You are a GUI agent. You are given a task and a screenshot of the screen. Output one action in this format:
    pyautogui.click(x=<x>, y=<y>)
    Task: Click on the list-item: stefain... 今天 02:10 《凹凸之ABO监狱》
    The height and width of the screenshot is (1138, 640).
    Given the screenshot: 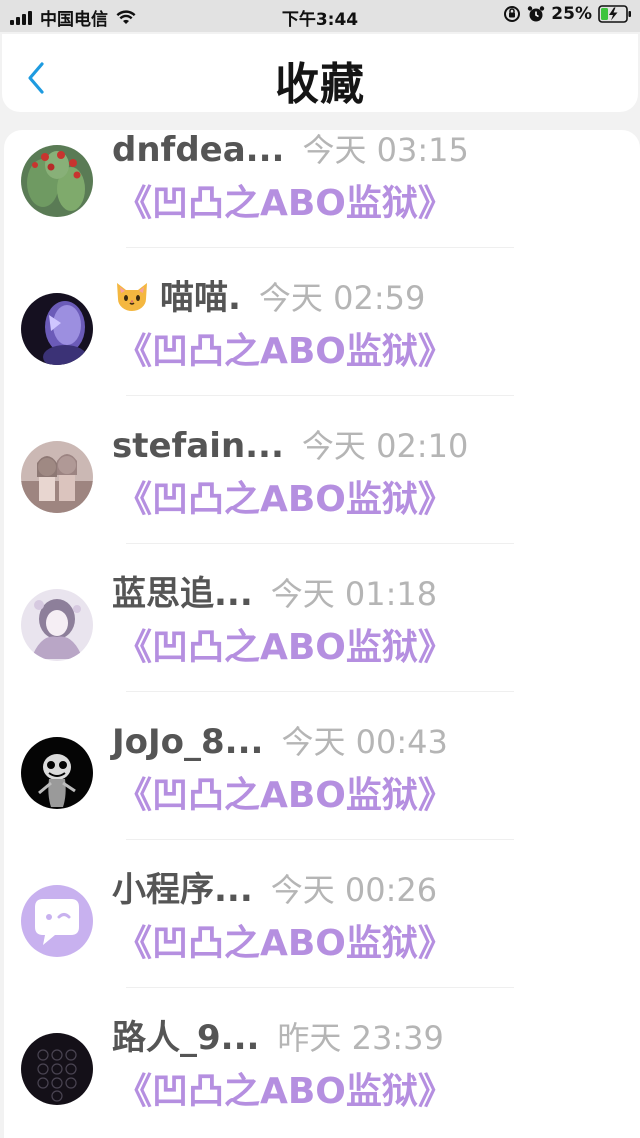 What is the action you would take?
    pyautogui.click(x=322, y=500)
    